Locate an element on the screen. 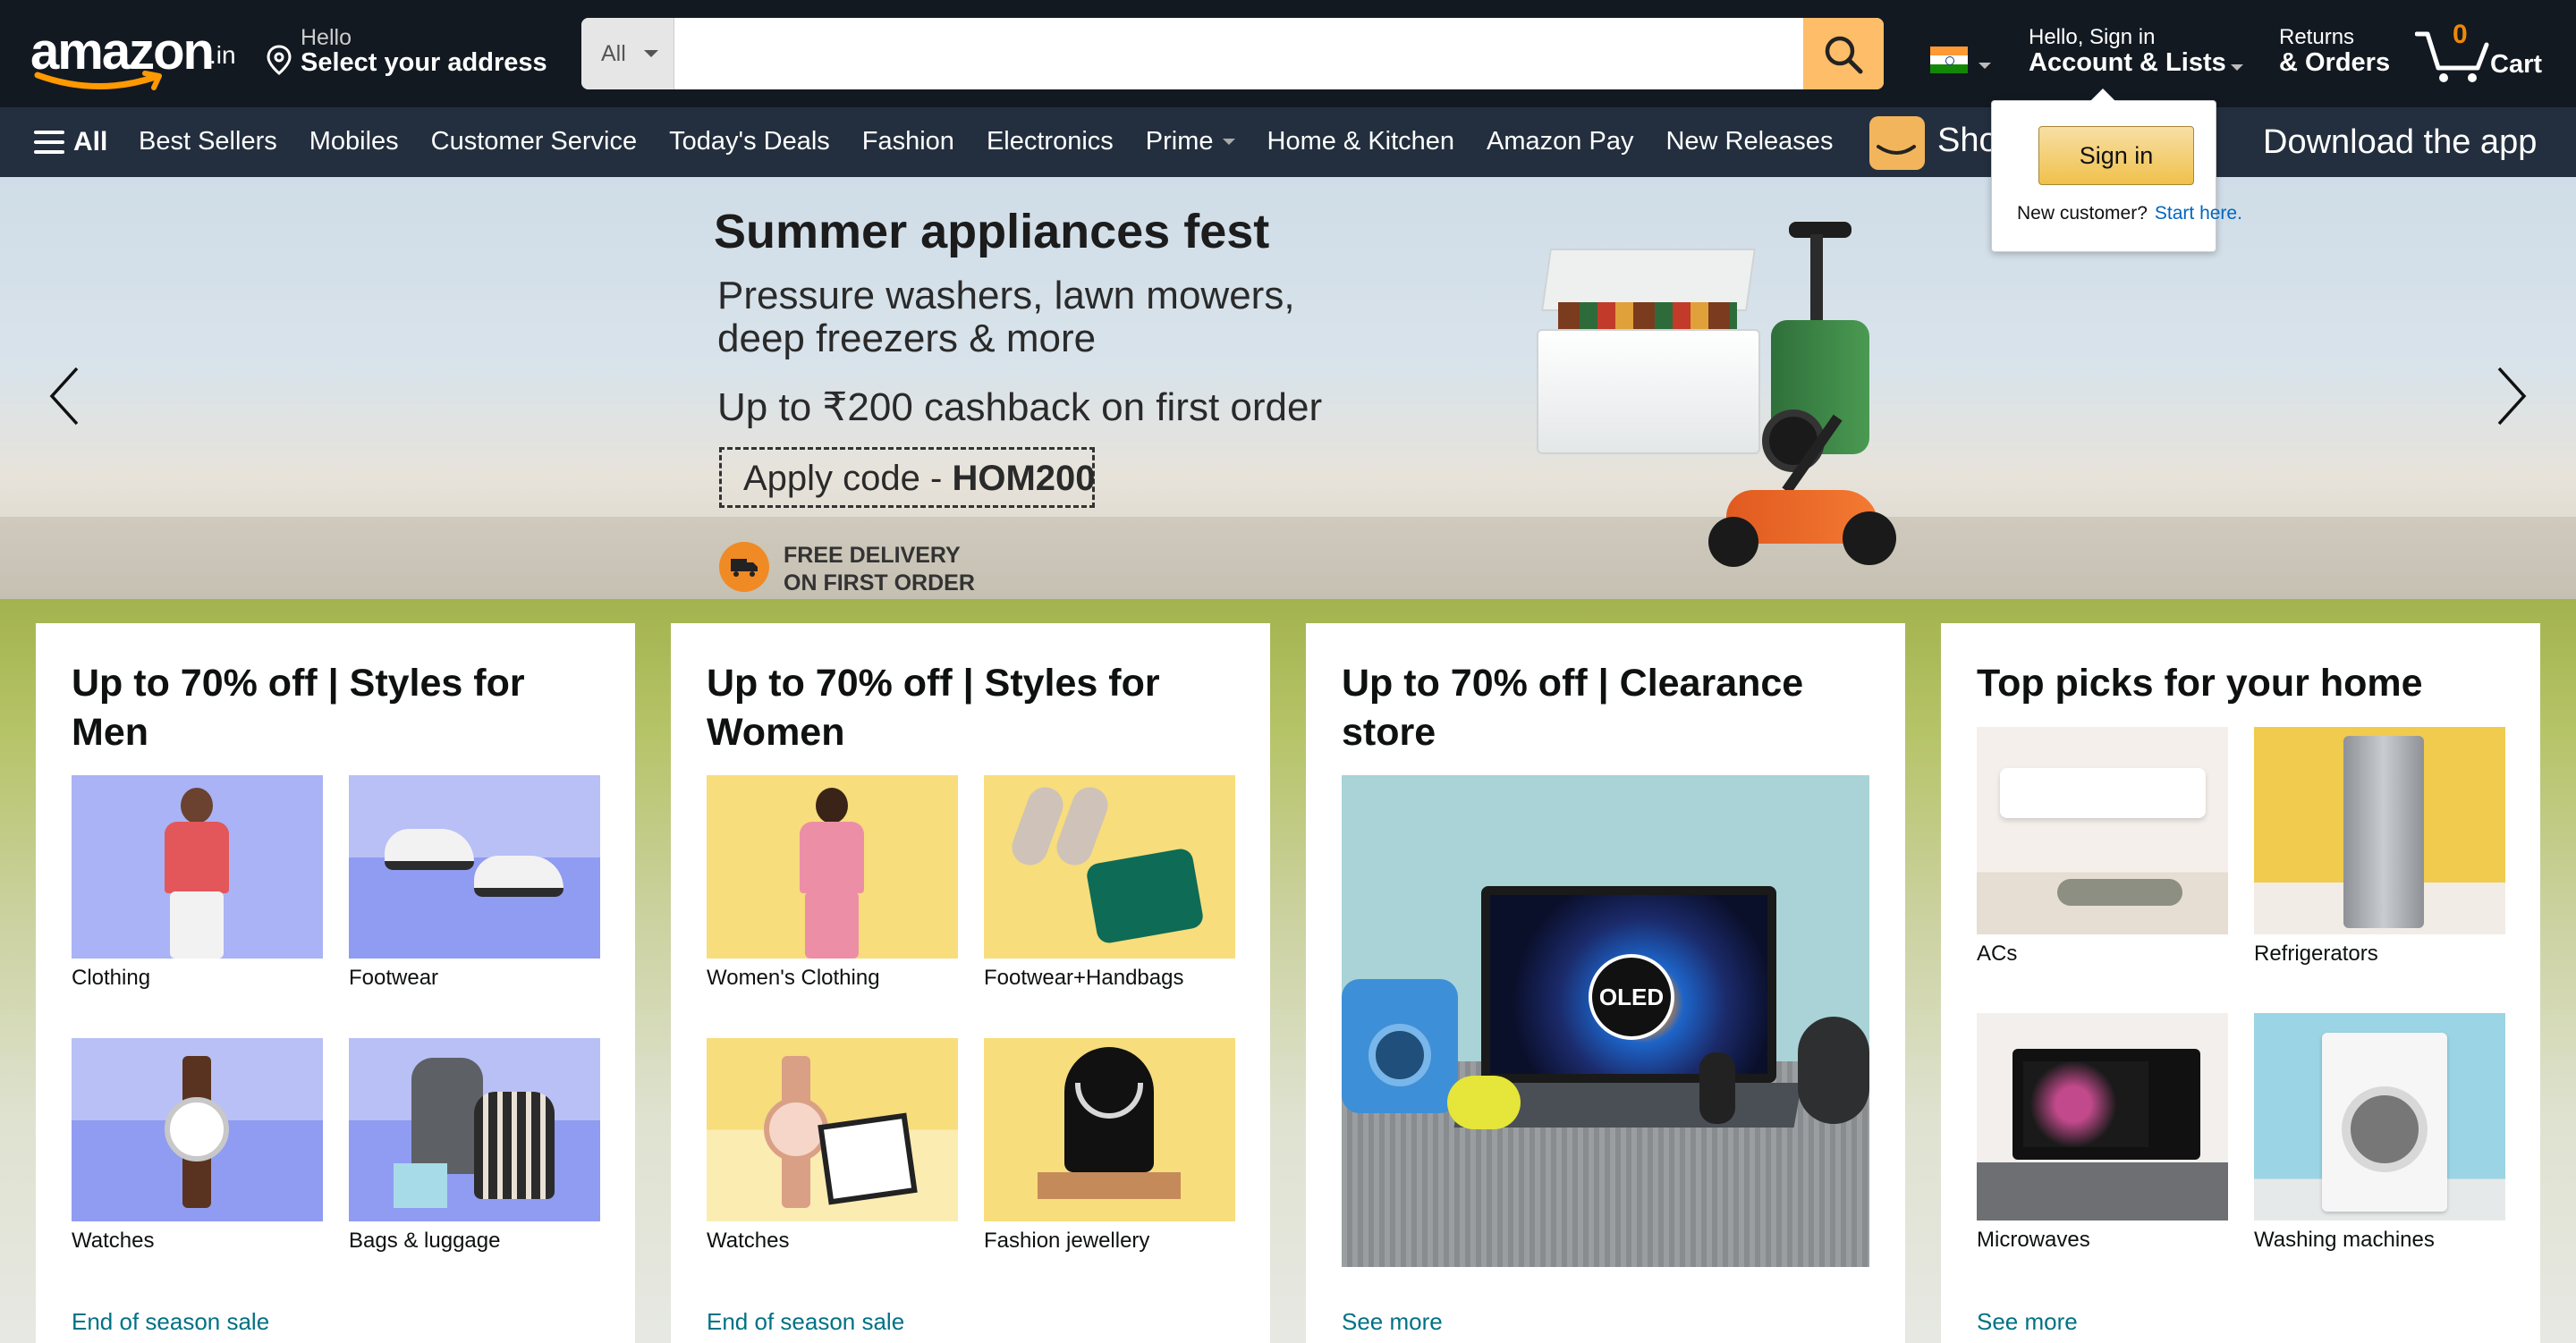 Image resolution: width=2576 pixels, height=1343 pixels. tile-footwear: Footwear is located at coordinates (474, 883).